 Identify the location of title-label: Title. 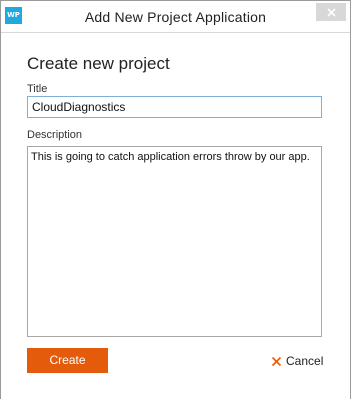
(37, 89).